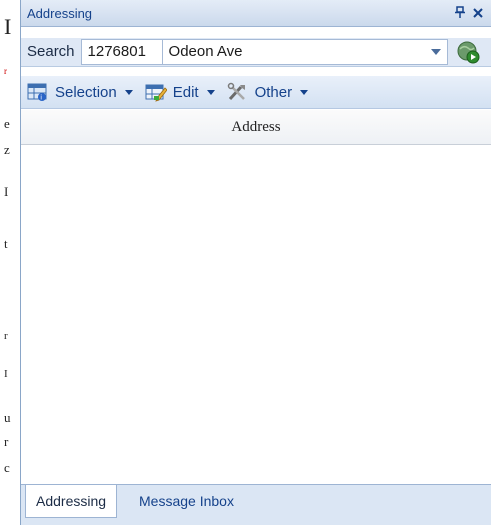  I want to click on edit-table-icon, so click(156, 93).